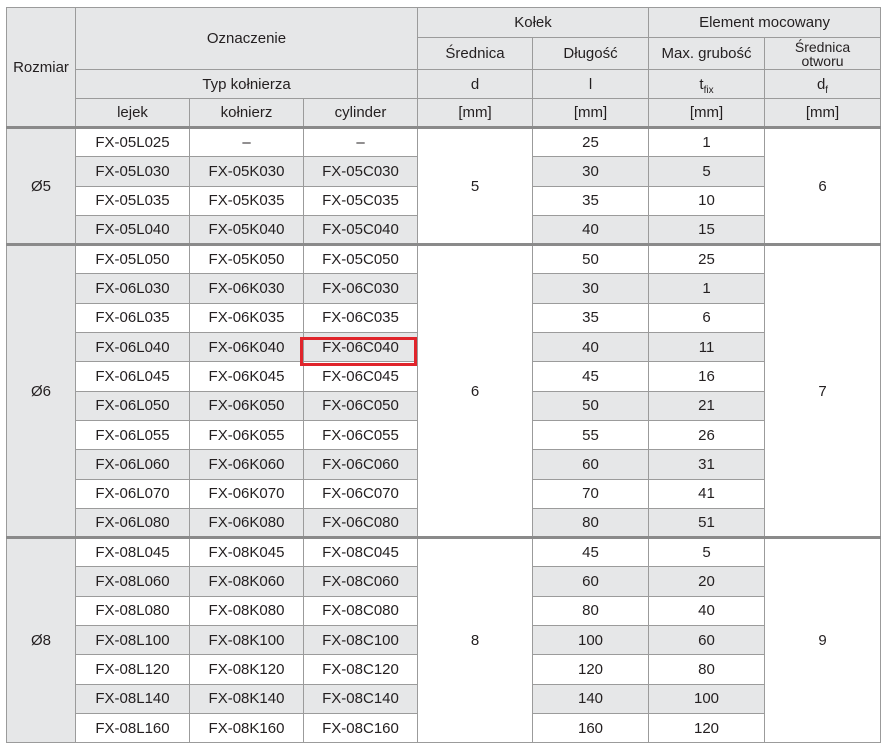 The width and height of the screenshot is (885, 754). I want to click on max-thickness-cell: 25, so click(707, 259).